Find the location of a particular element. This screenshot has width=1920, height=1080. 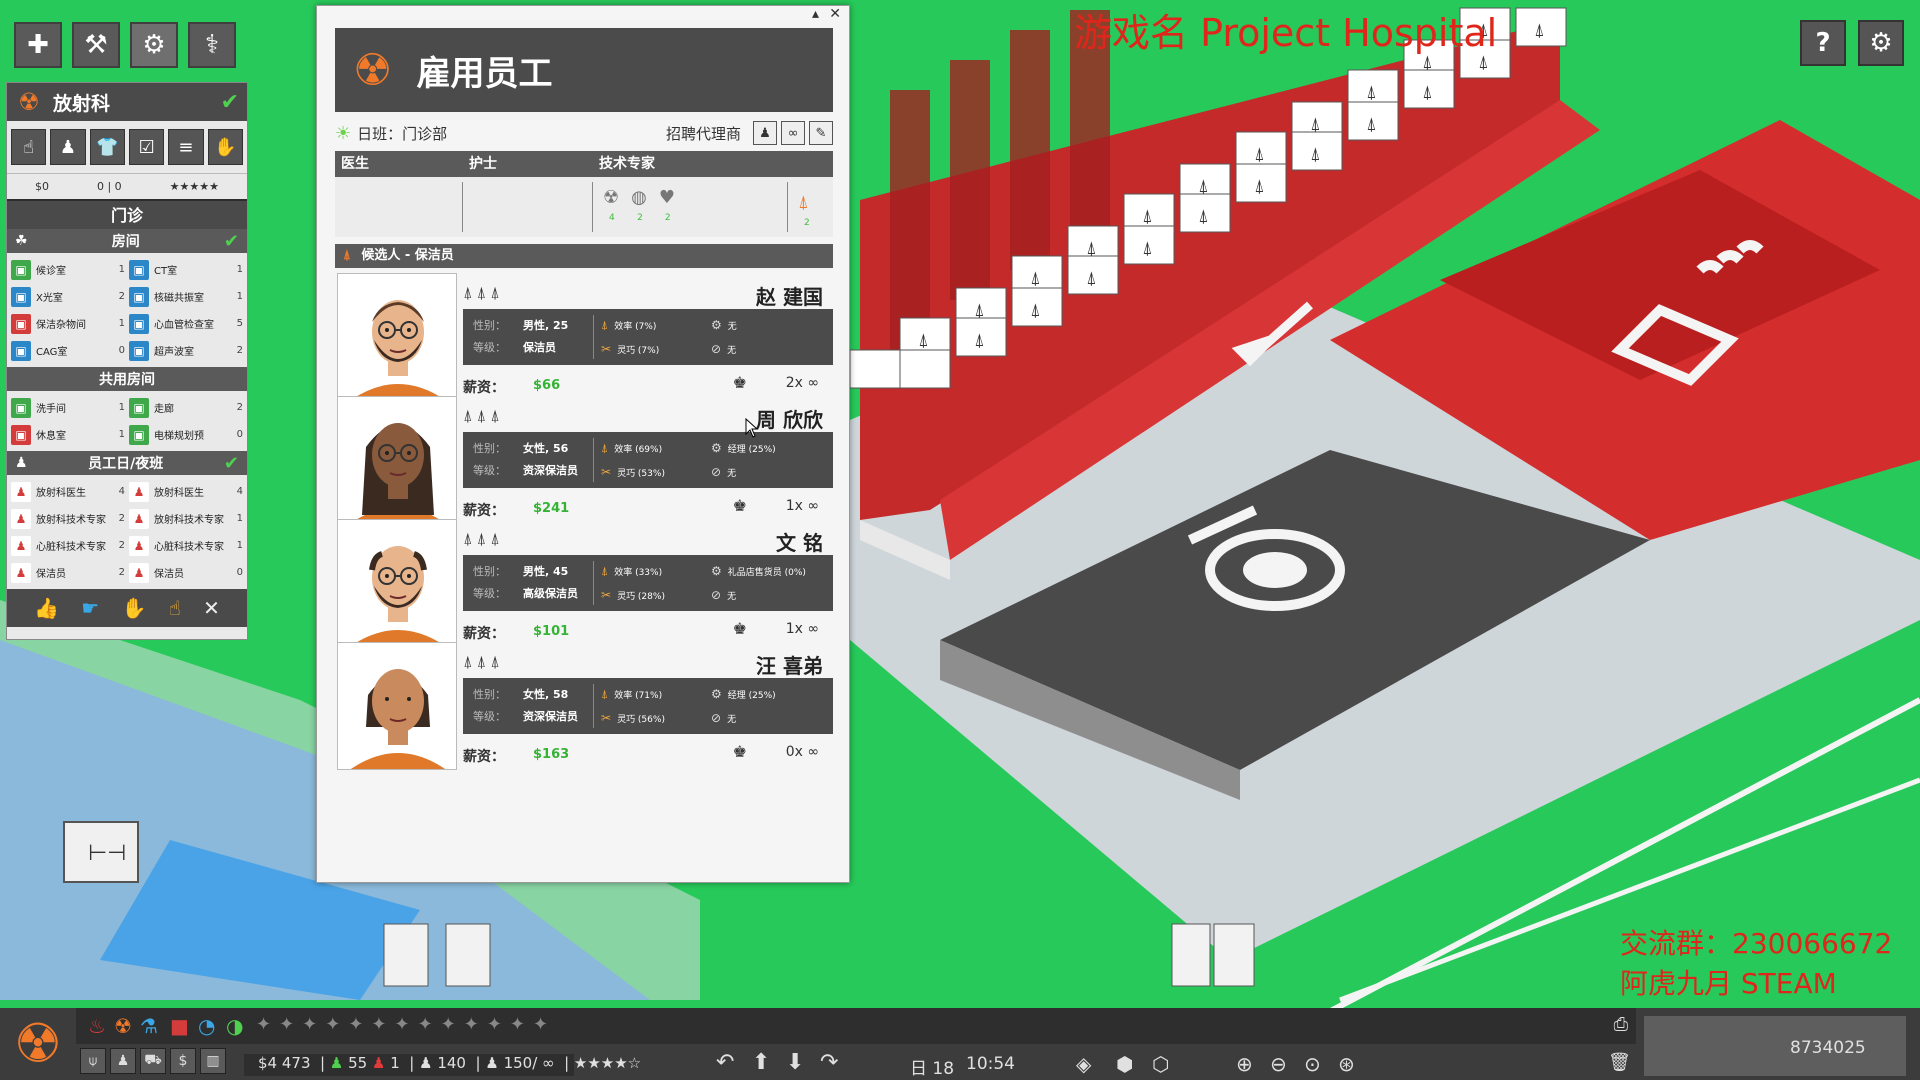

department-header: ☢ 放射科 ✔ is located at coordinates (127, 102).